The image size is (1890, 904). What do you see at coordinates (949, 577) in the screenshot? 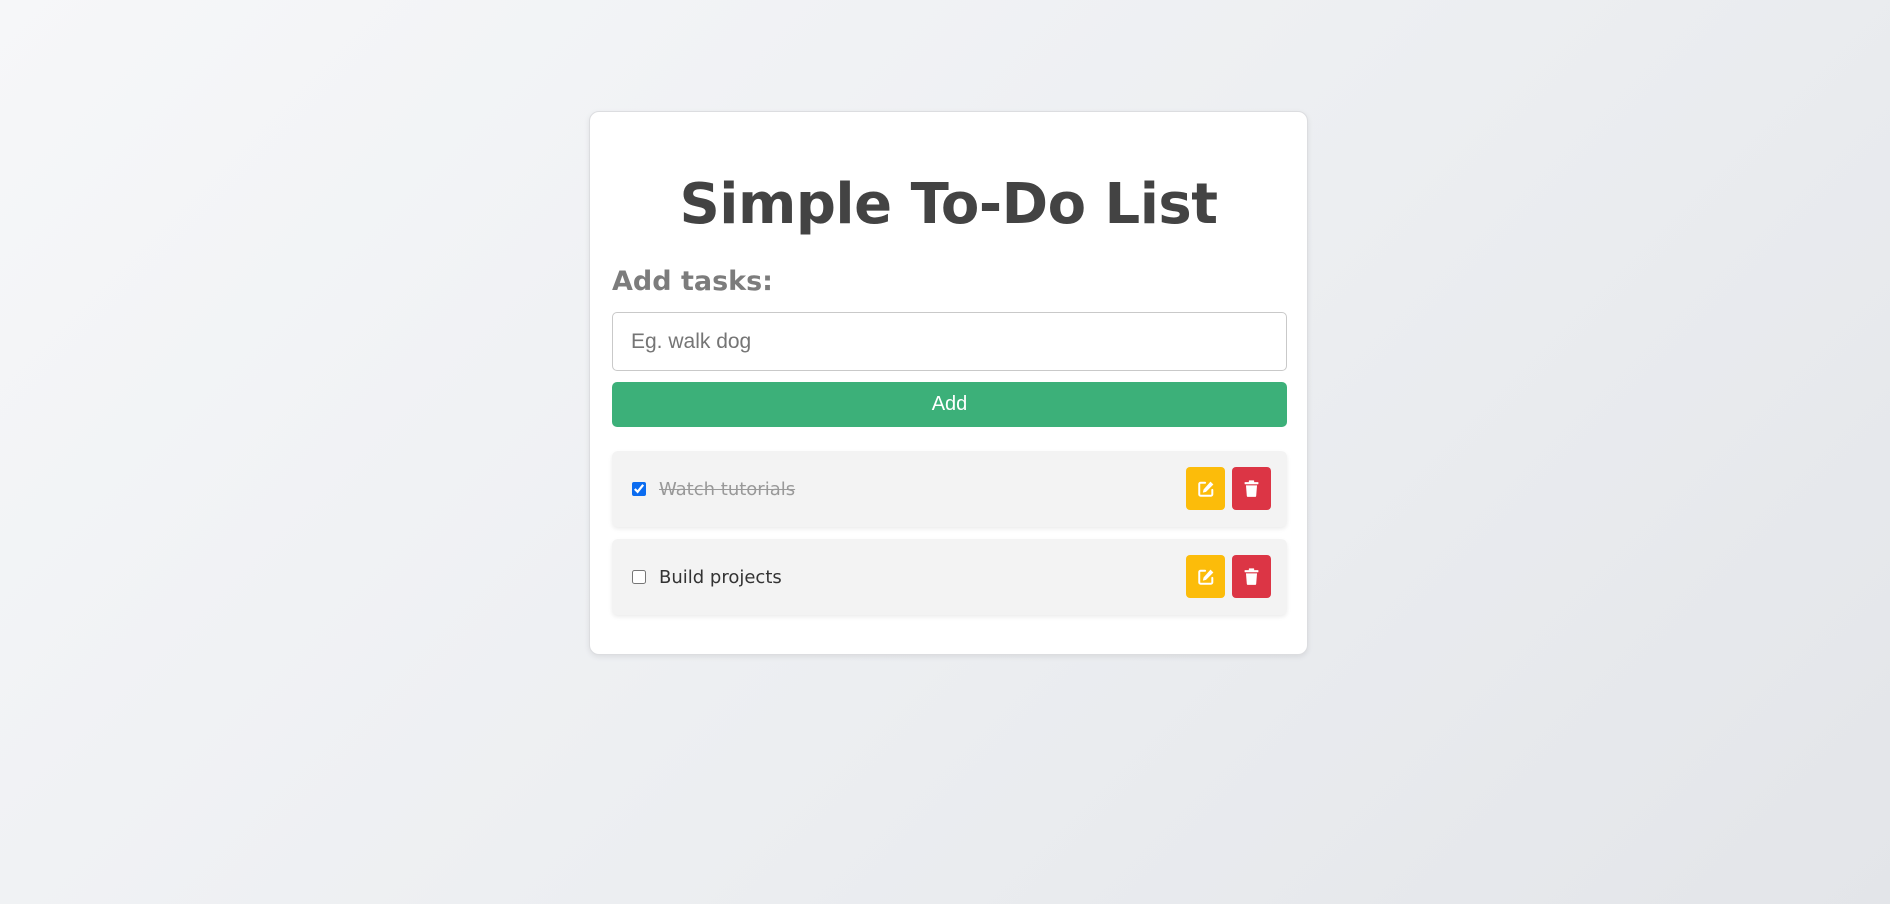
I see `task-item: Build projects` at bounding box center [949, 577].